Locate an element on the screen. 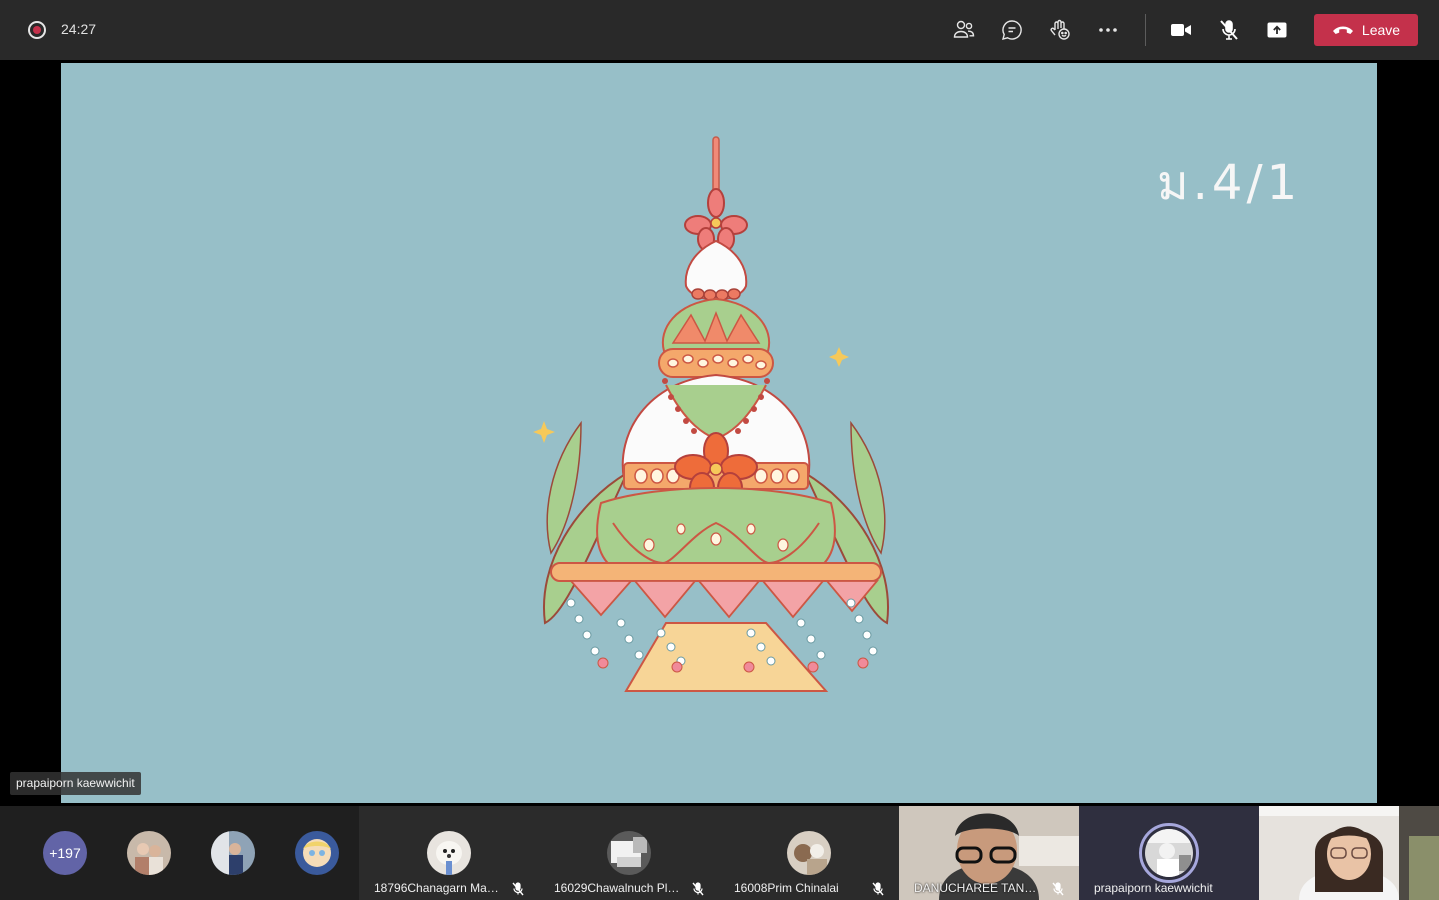  more-icon is located at coordinates (1108, 30).